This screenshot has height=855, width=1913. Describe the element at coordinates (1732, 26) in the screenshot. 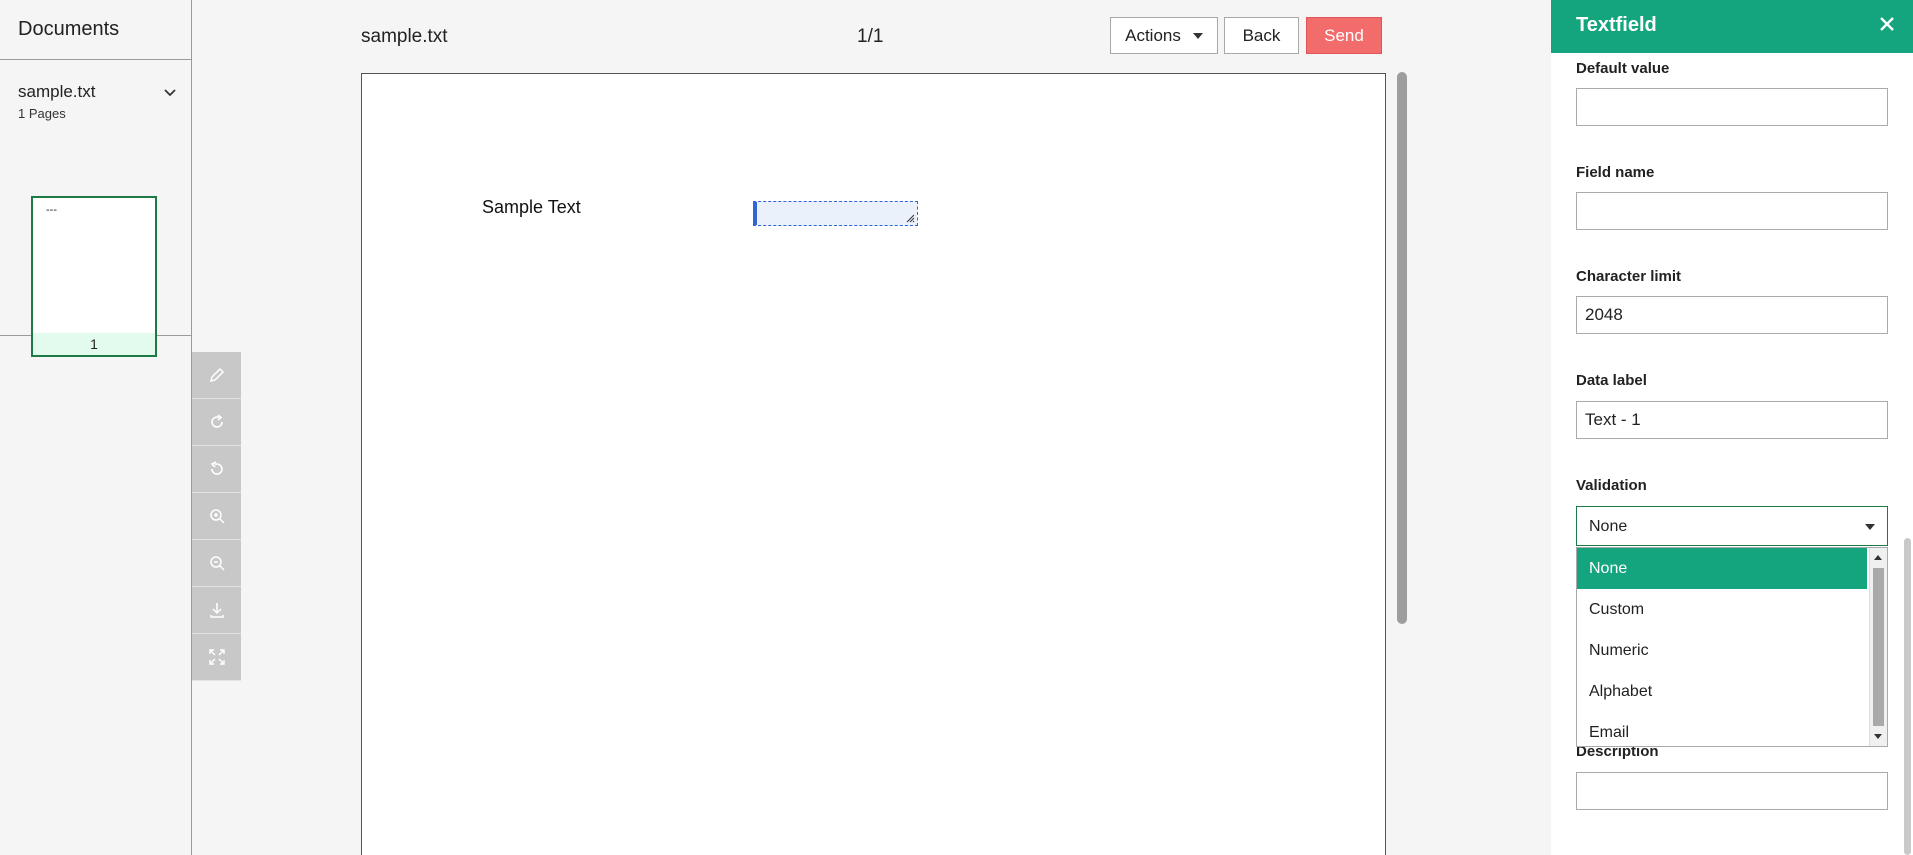

I see `panel-header: Textfield` at that location.